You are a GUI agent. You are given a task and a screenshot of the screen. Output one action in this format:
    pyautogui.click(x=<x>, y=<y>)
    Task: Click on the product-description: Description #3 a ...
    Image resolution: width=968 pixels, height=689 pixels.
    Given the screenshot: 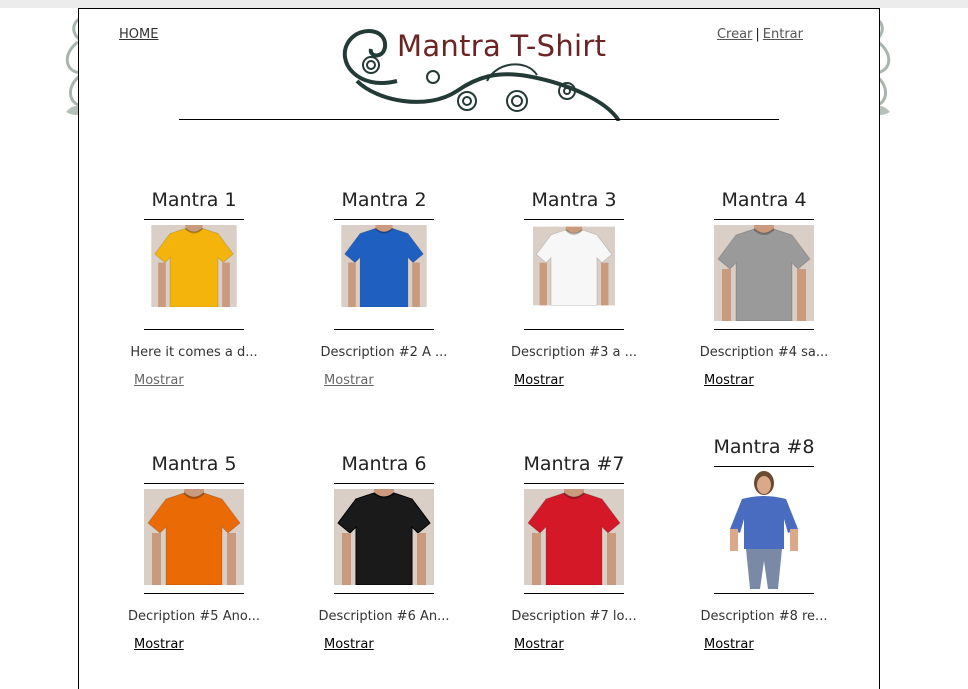 What is the action you would take?
    pyautogui.click(x=574, y=352)
    